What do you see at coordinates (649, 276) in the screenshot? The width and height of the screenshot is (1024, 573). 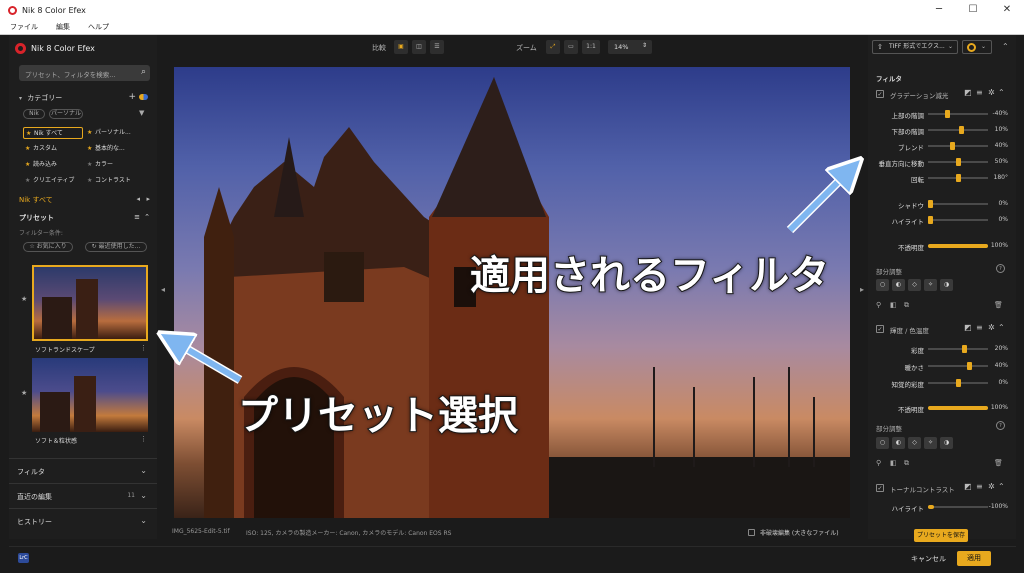 I see `annotation-filter-applied: 適用されるフィルタ` at bounding box center [649, 276].